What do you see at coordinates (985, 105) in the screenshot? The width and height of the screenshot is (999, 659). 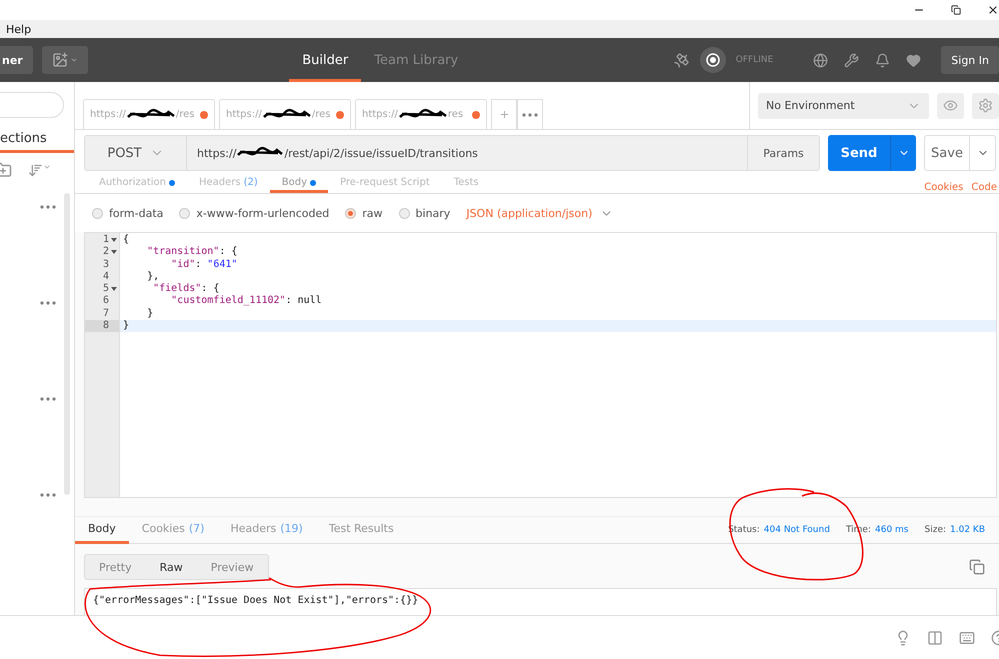 I see `settings-icon` at bounding box center [985, 105].